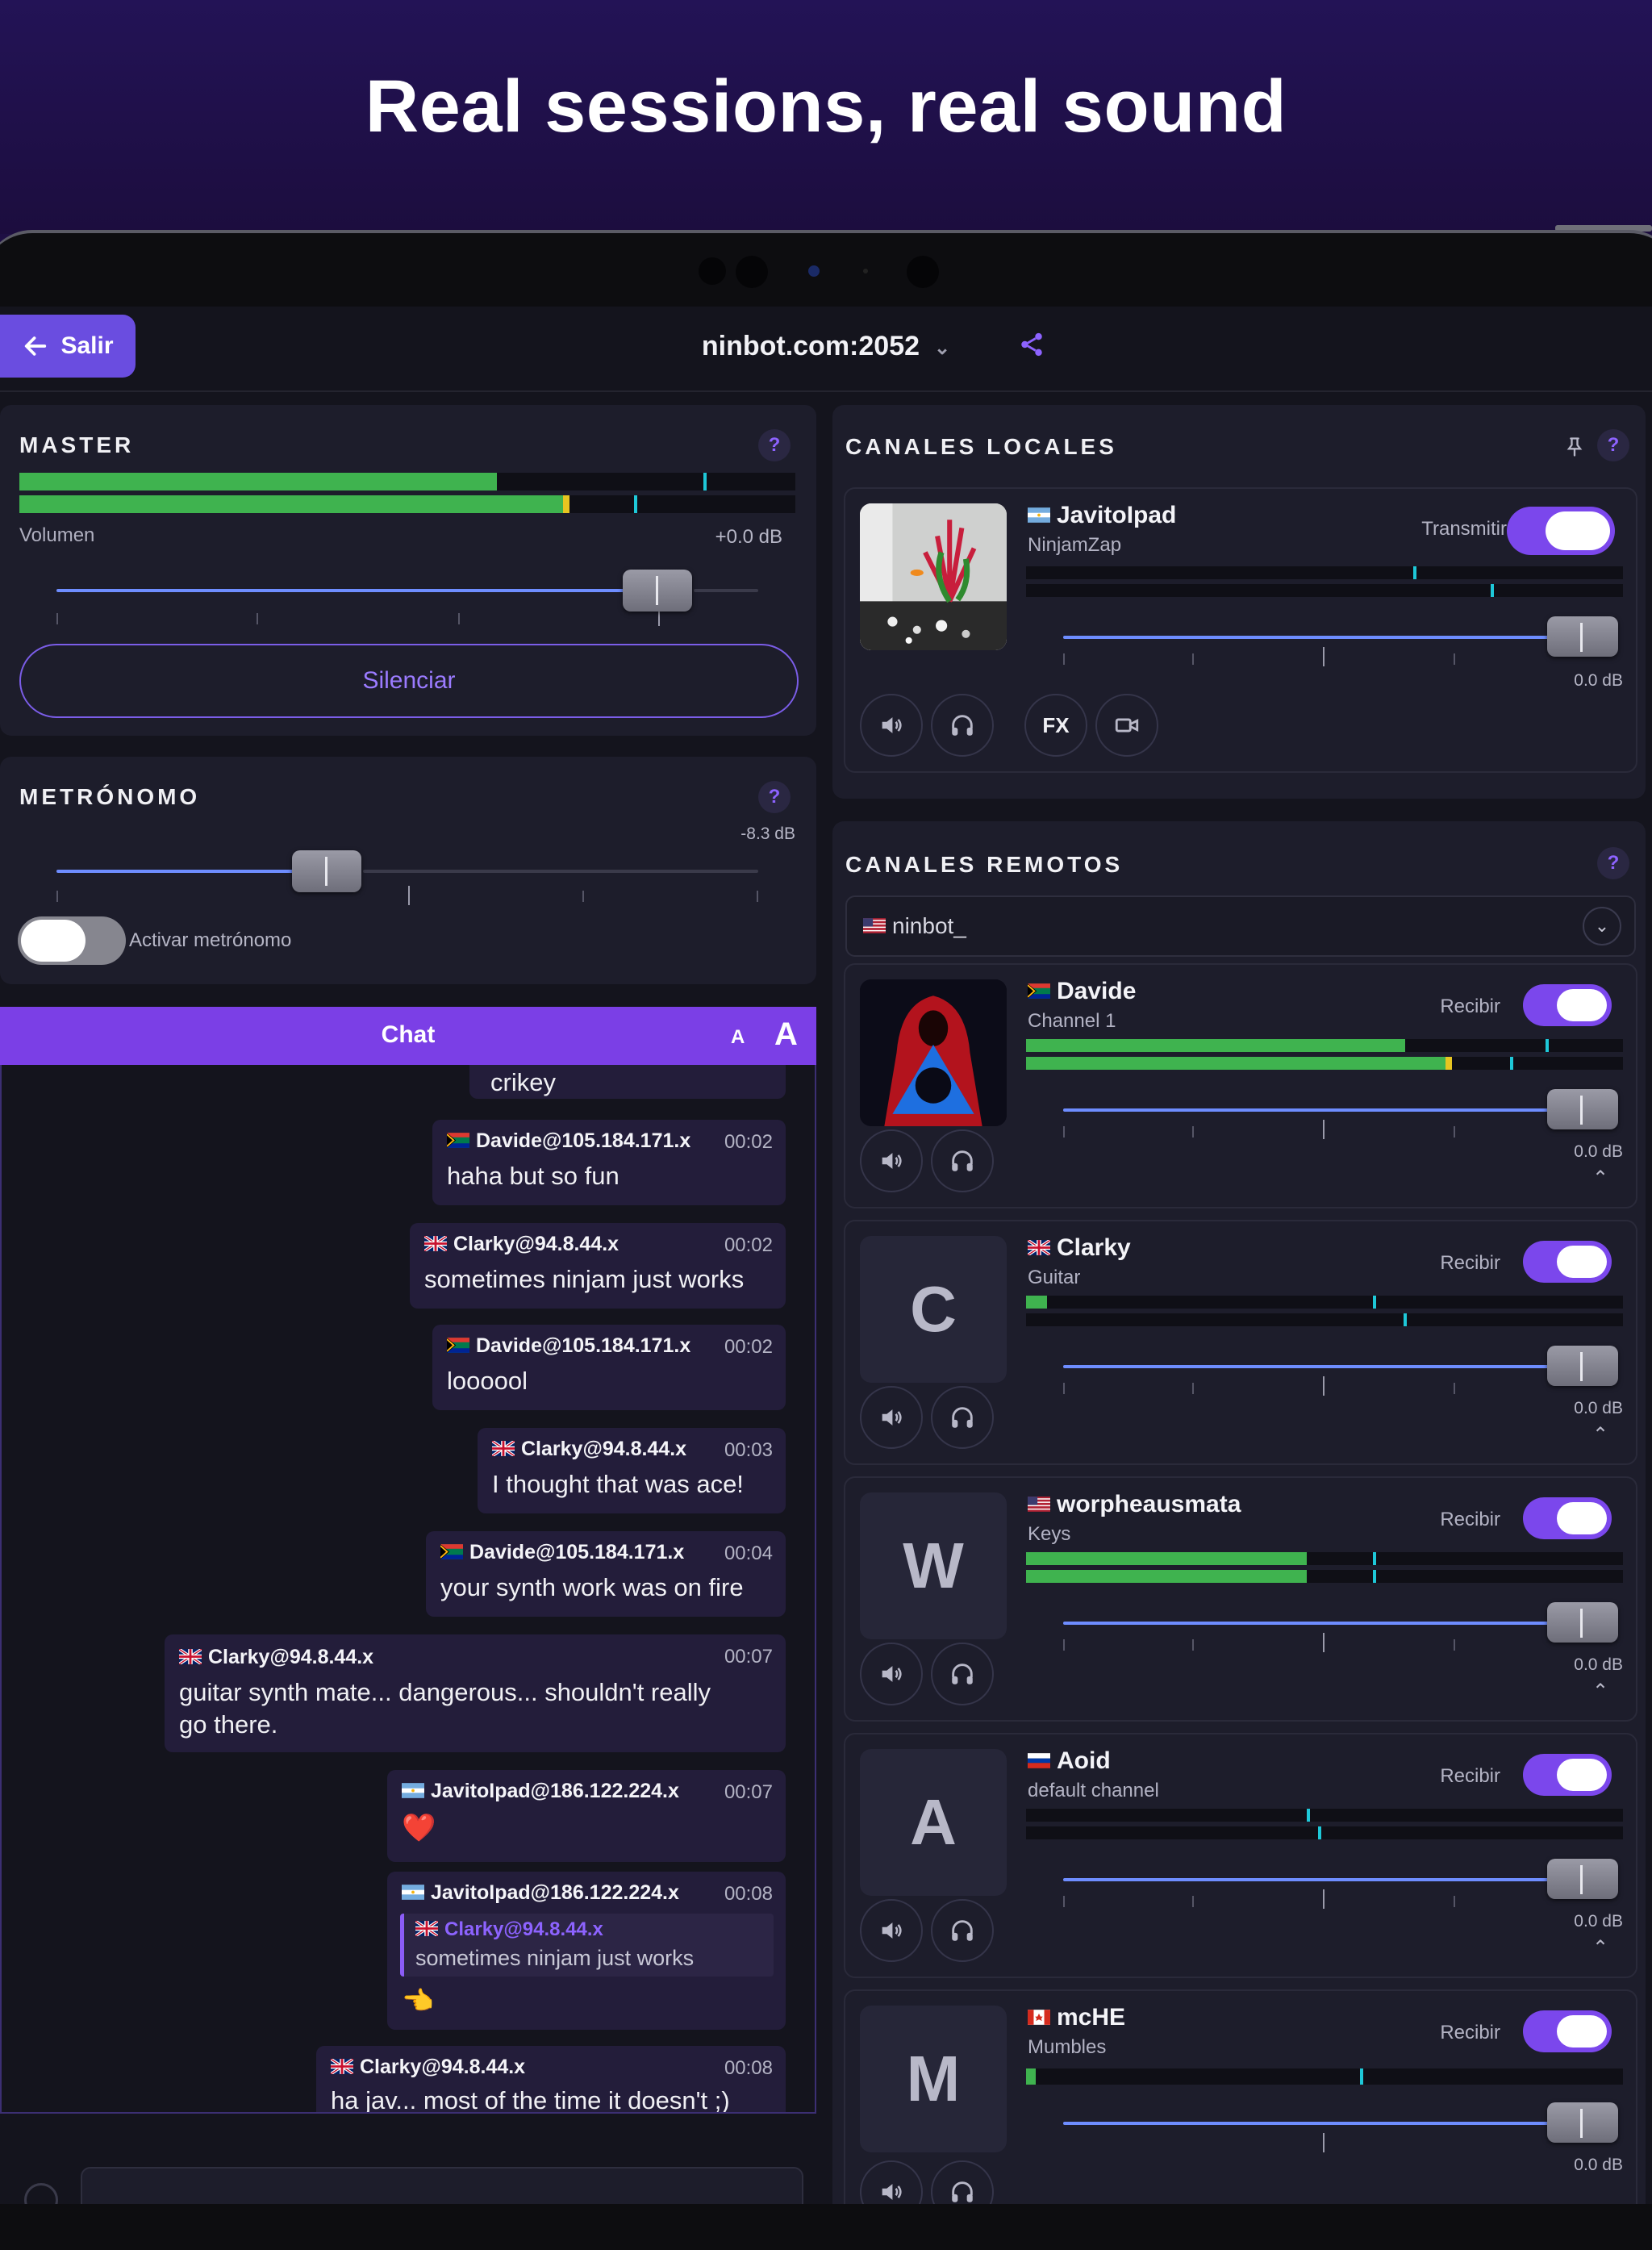 This screenshot has width=1652, height=2250. I want to click on attach-icon, so click(41, 2193).